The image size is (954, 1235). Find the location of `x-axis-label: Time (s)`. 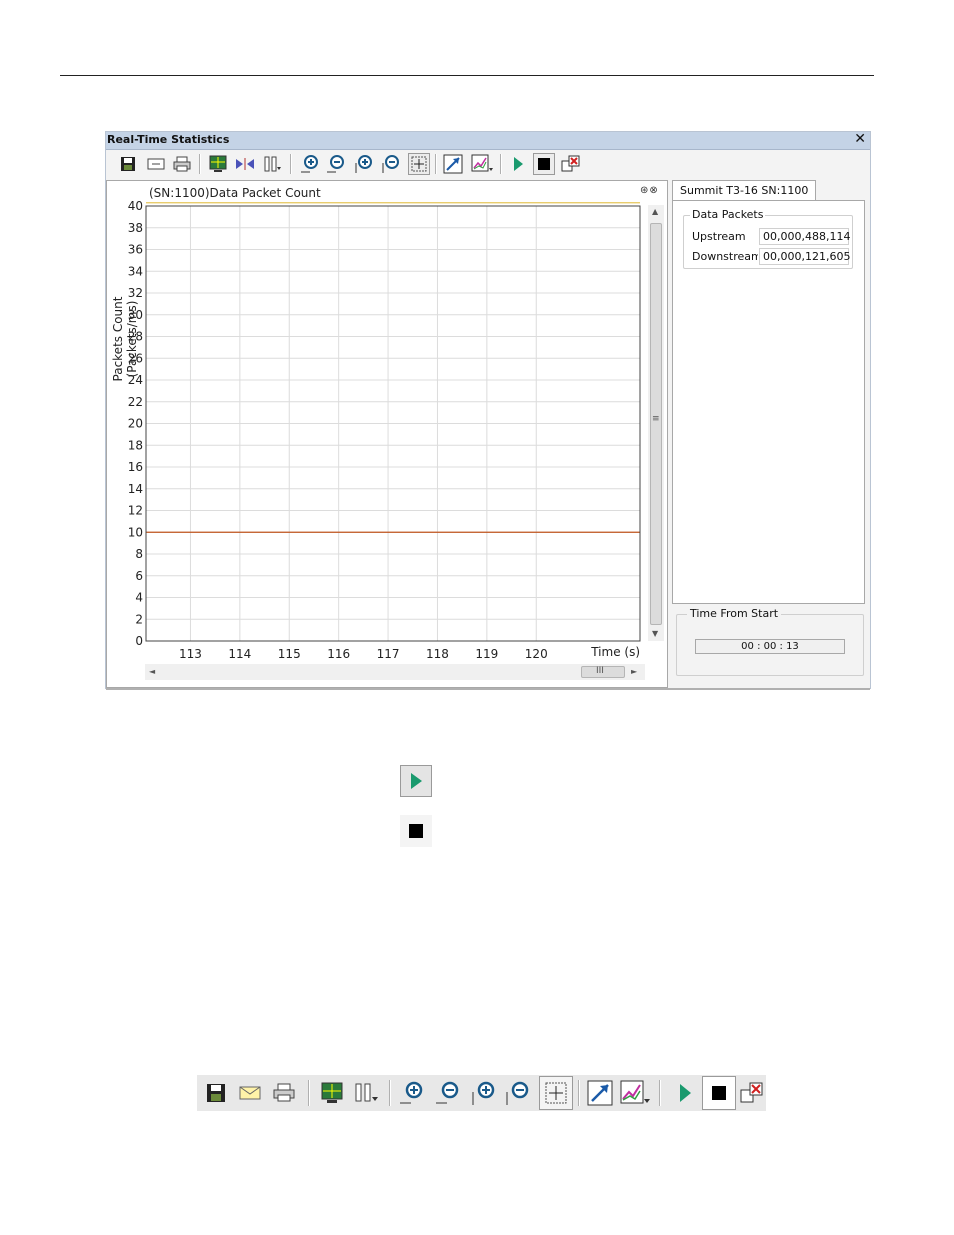

x-axis-label: Time (s) is located at coordinates (615, 652).